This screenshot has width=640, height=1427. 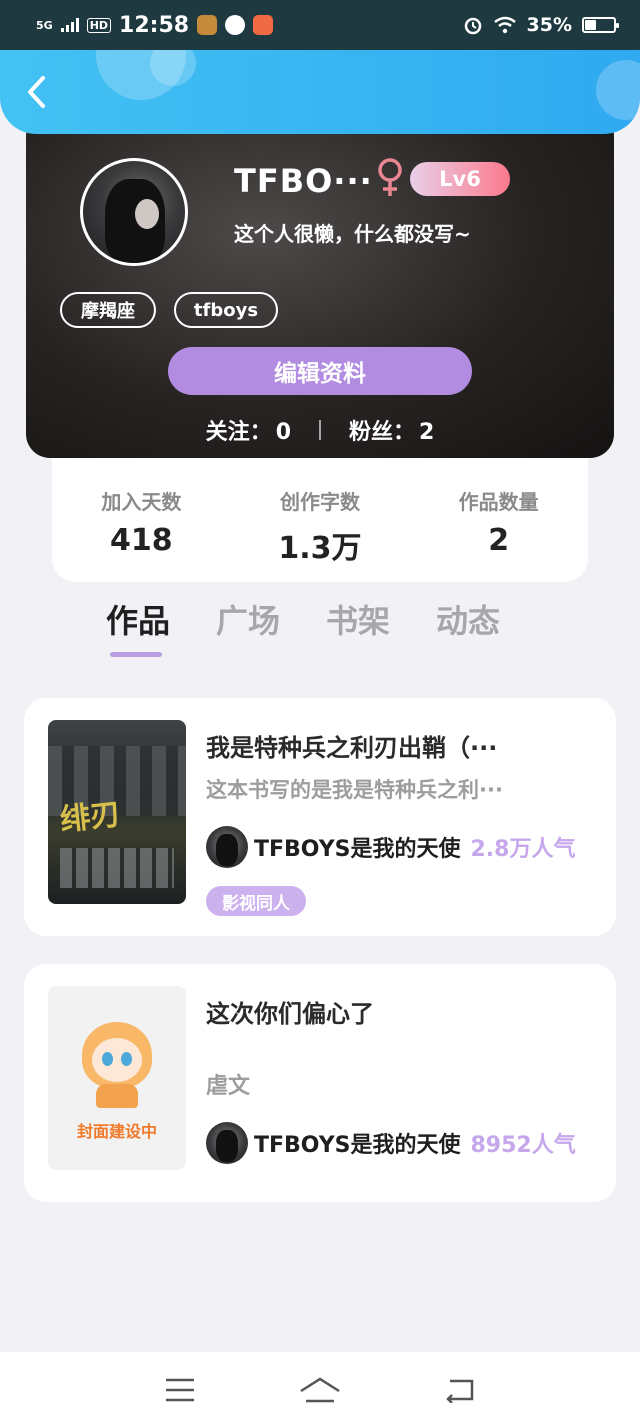 I want to click on work-title: 这次你们偏心了, so click(x=396, y=1011).